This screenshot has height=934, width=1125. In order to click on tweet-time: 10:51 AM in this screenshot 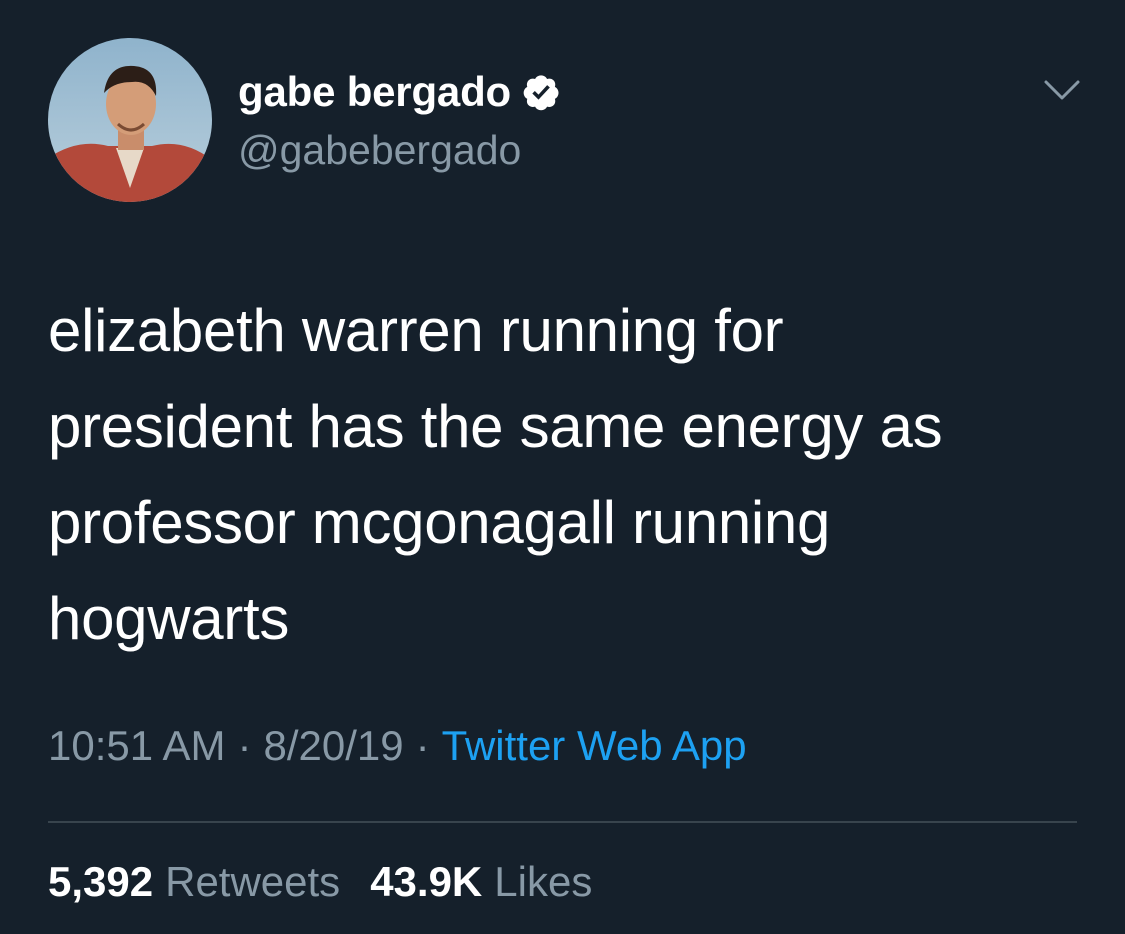, I will do `click(136, 746)`.